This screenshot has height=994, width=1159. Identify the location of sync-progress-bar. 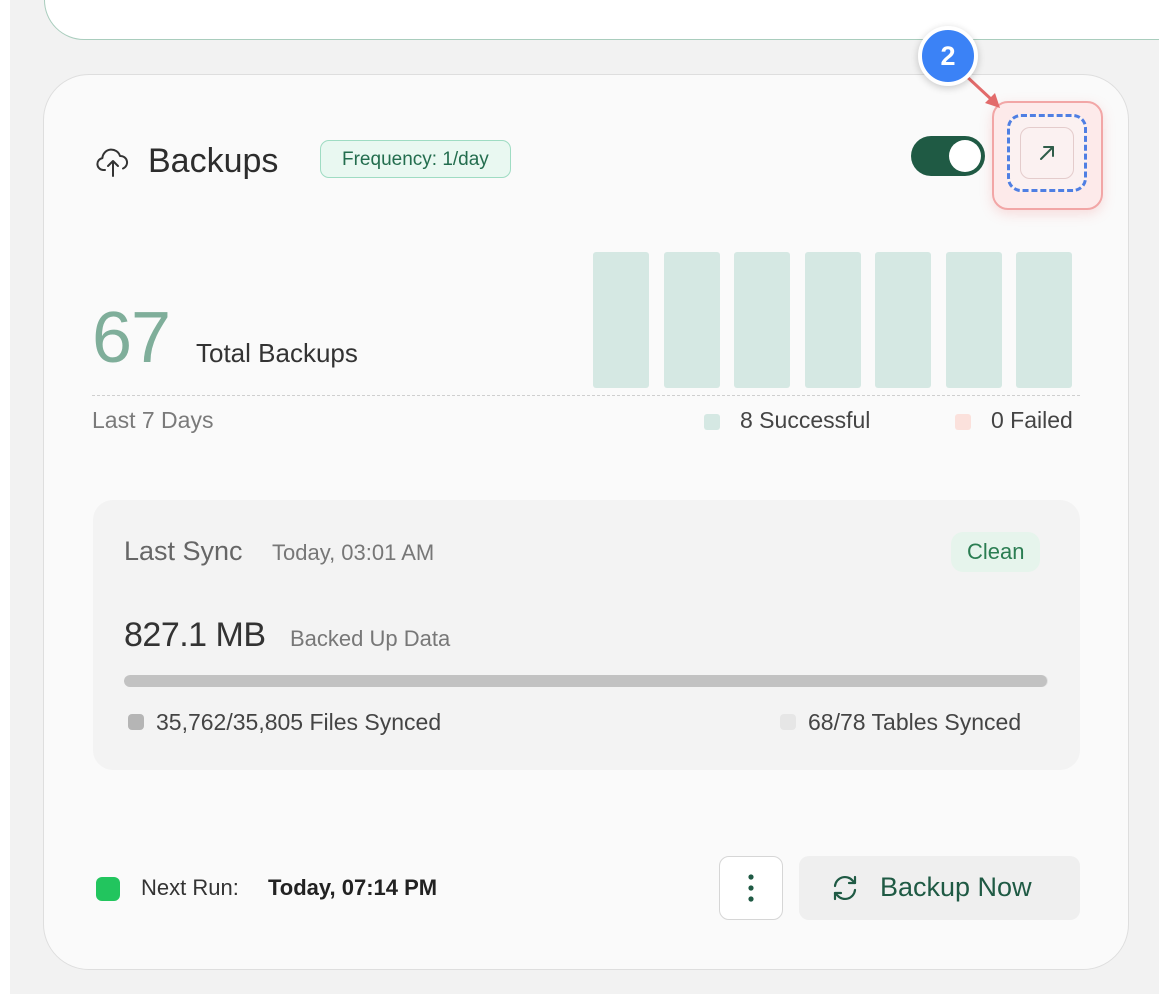
(586, 681).